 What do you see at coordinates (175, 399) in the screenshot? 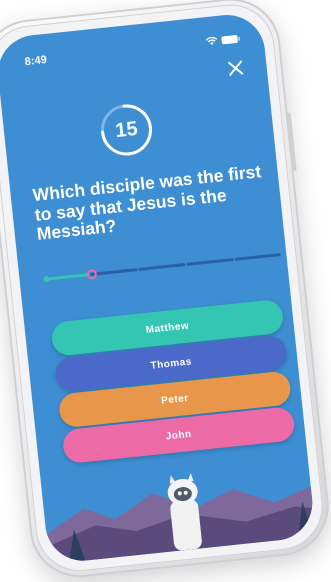
I see `answer-label: Peter` at bounding box center [175, 399].